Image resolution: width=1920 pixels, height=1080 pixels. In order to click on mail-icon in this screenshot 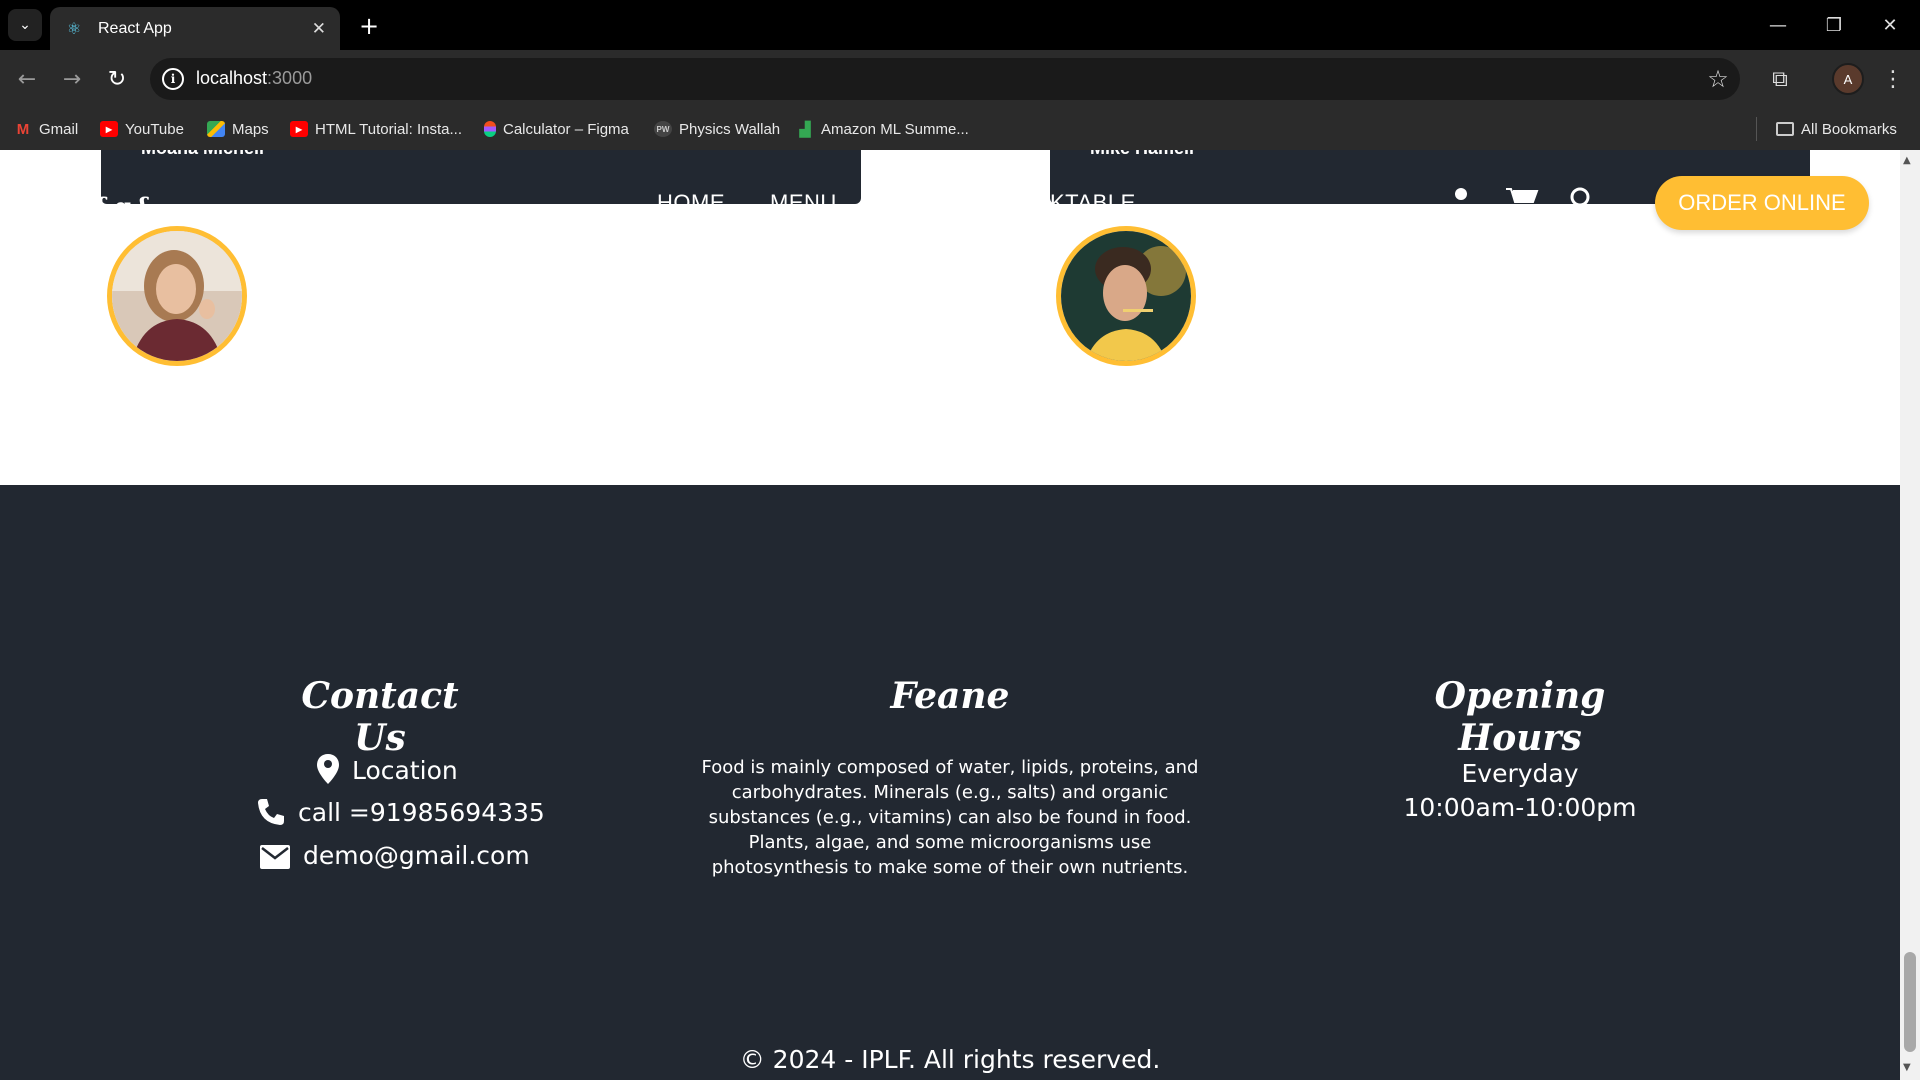, I will do `click(275, 857)`.